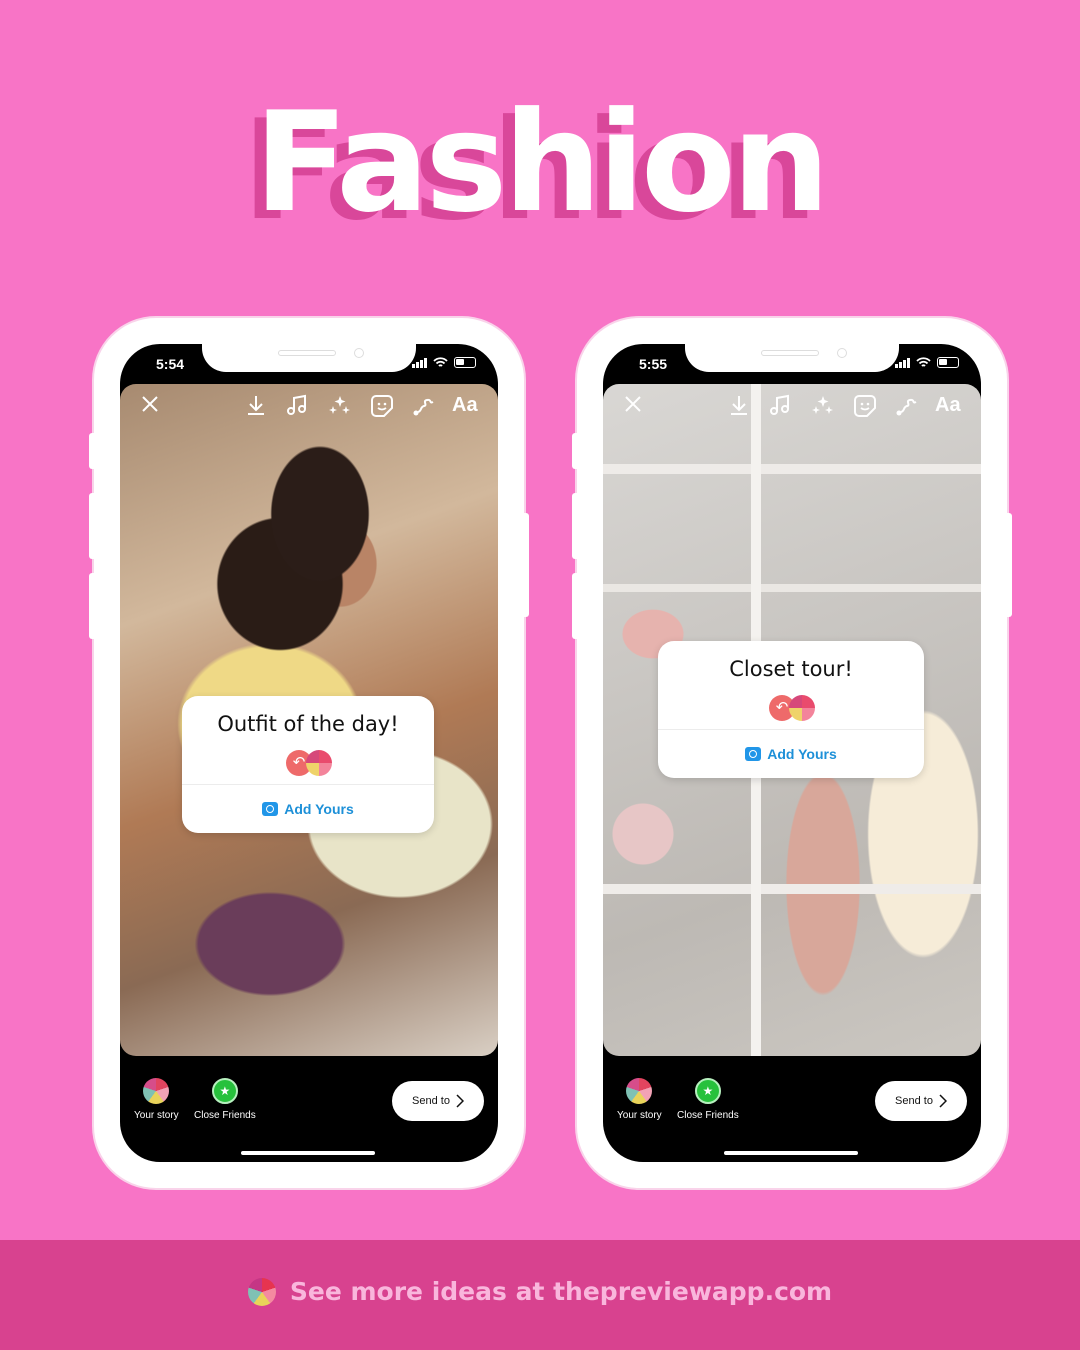  I want to click on page-title: Fashion, so click(541, 162).